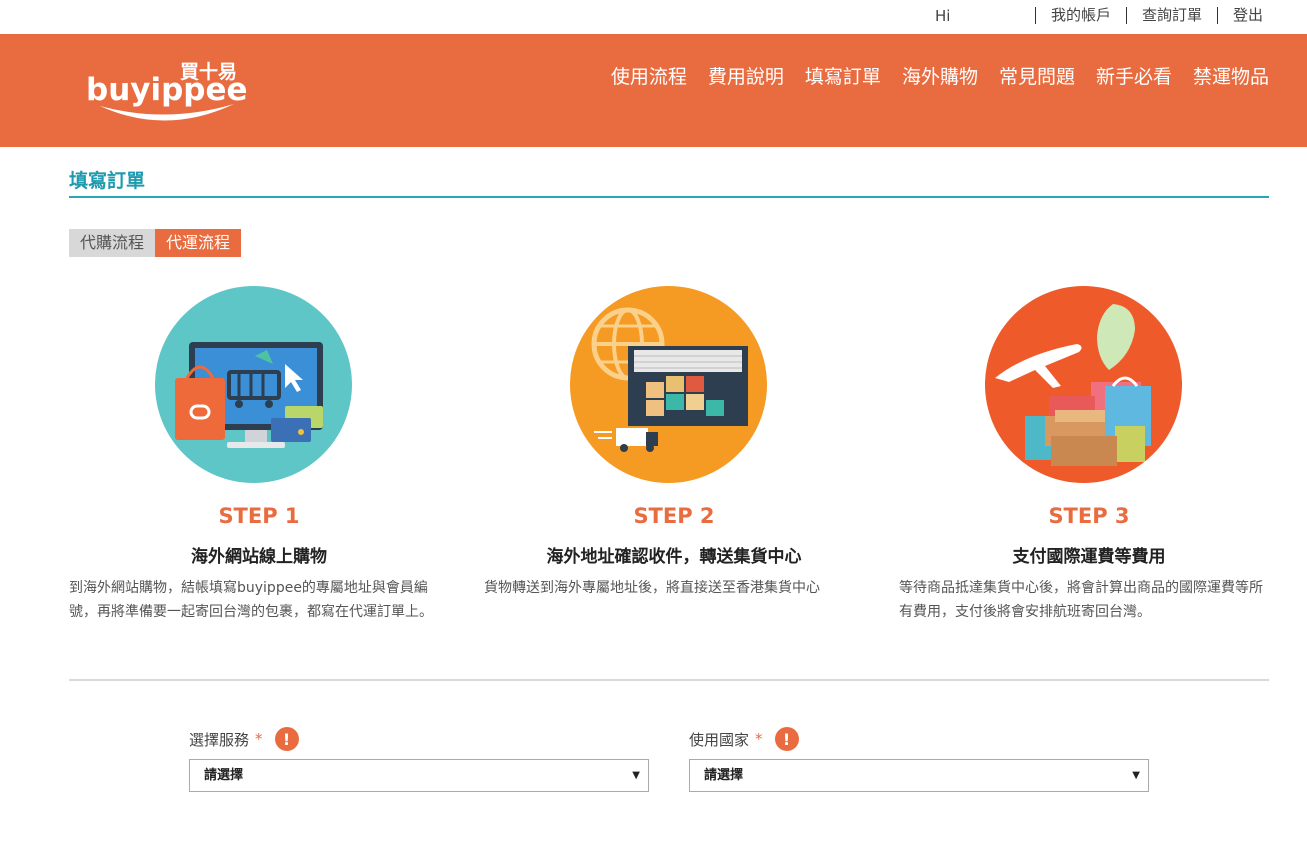  I want to click on my-account-link: 我的帳戶, so click(1080, 15).